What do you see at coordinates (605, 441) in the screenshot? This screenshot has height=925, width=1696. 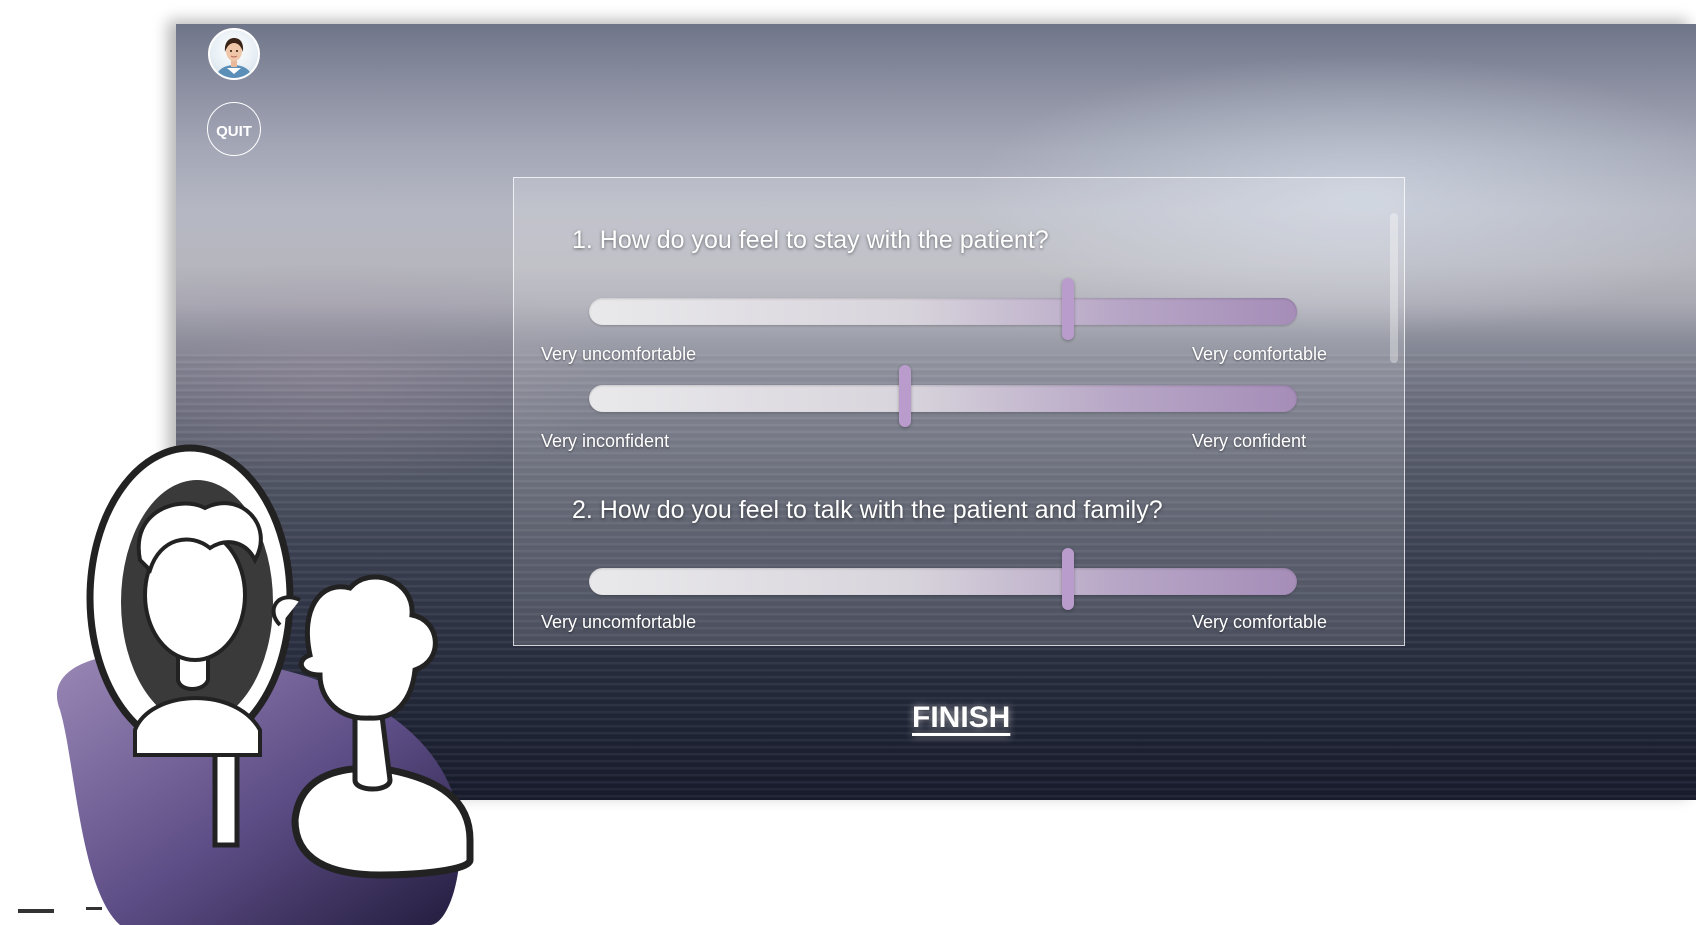 I see `slider-min-label: Very inconfident` at bounding box center [605, 441].